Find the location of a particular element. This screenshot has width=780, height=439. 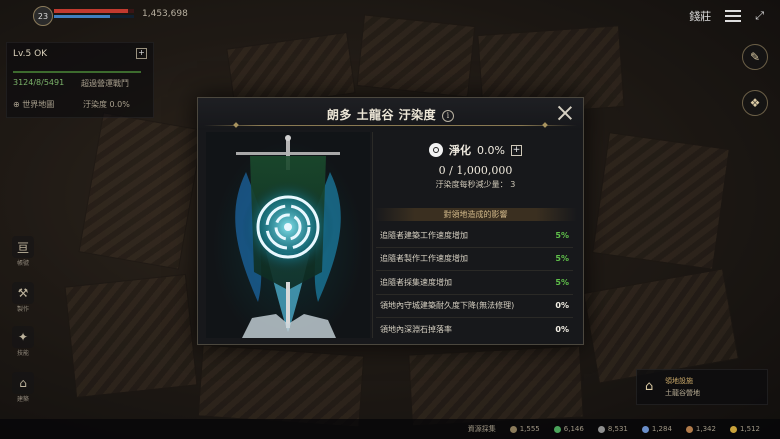

status-sub: 3124/8/5491 is located at coordinates (39, 82).